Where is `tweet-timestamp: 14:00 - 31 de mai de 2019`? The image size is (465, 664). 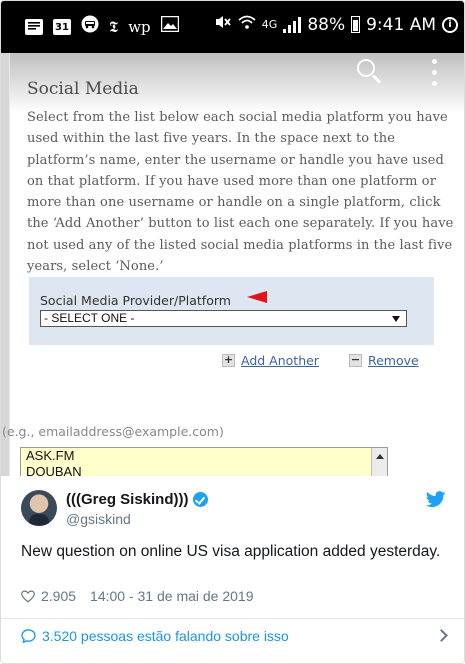
tweet-timestamp: 14:00 - 31 de mai de 2019 is located at coordinates (171, 596).